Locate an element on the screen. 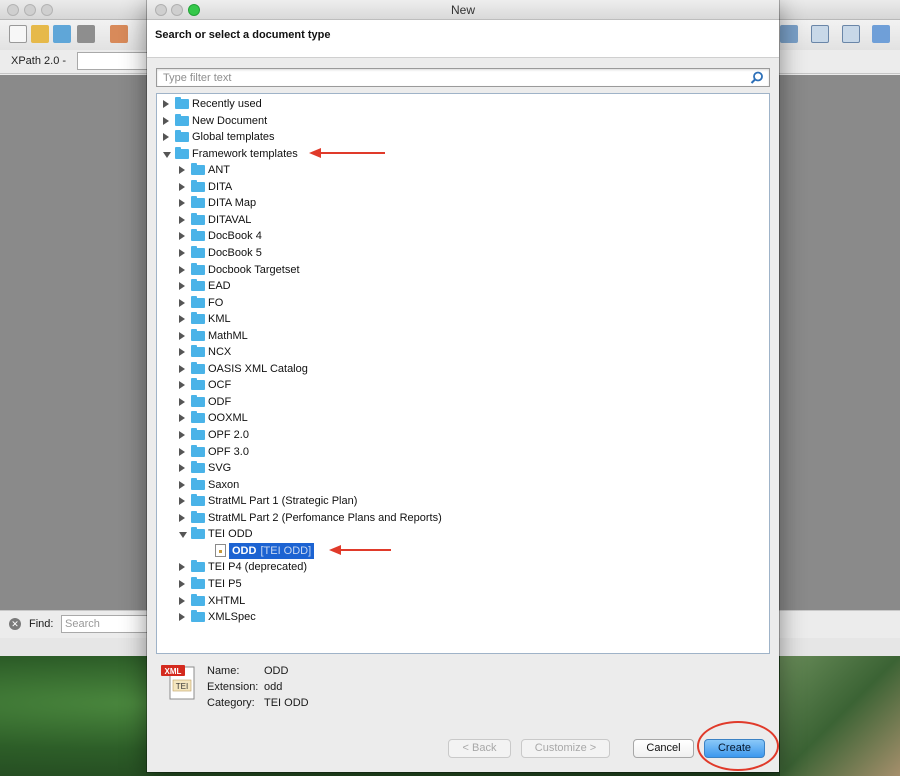 This screenshot has height=776, width=900. tree-item: Docbook Targetset is located at coordinates (457, 270).